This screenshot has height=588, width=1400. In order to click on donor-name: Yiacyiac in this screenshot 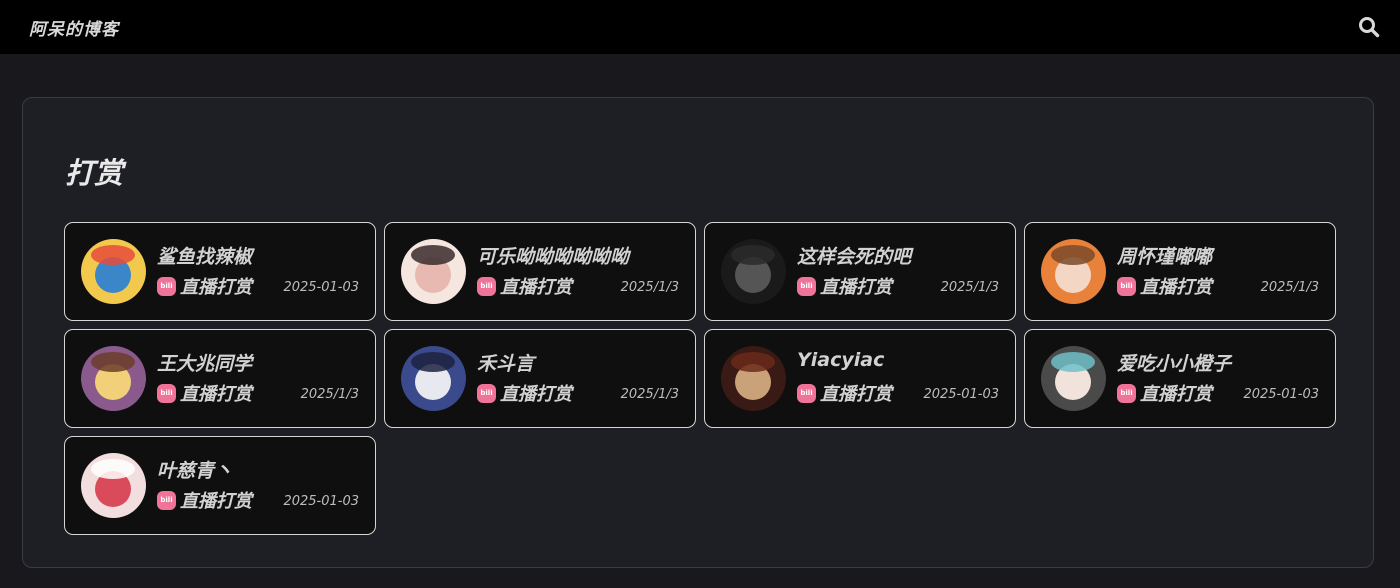, I will do `click(841, 360)`.